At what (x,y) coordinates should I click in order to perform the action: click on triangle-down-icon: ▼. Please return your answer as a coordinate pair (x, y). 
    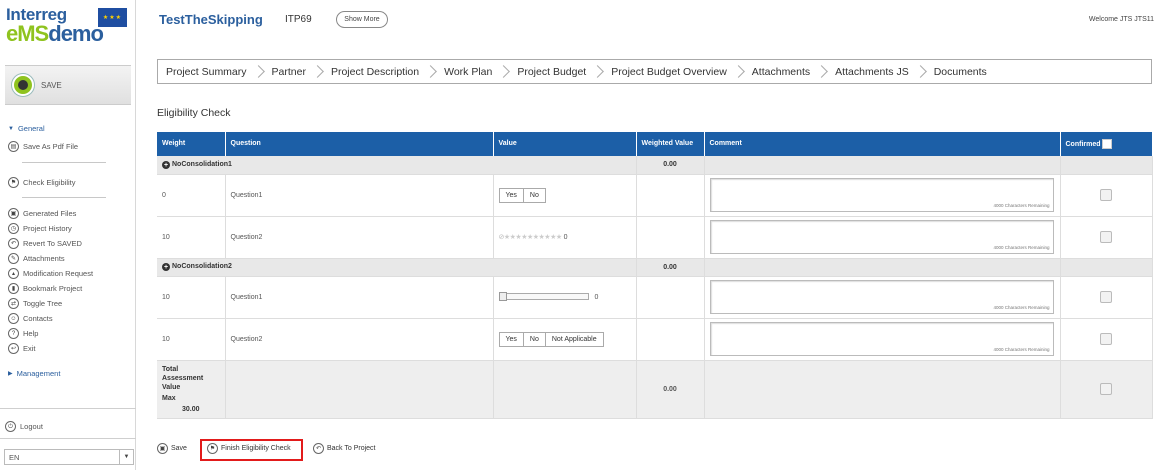
    Looking at the image, I should click on (11, 128).